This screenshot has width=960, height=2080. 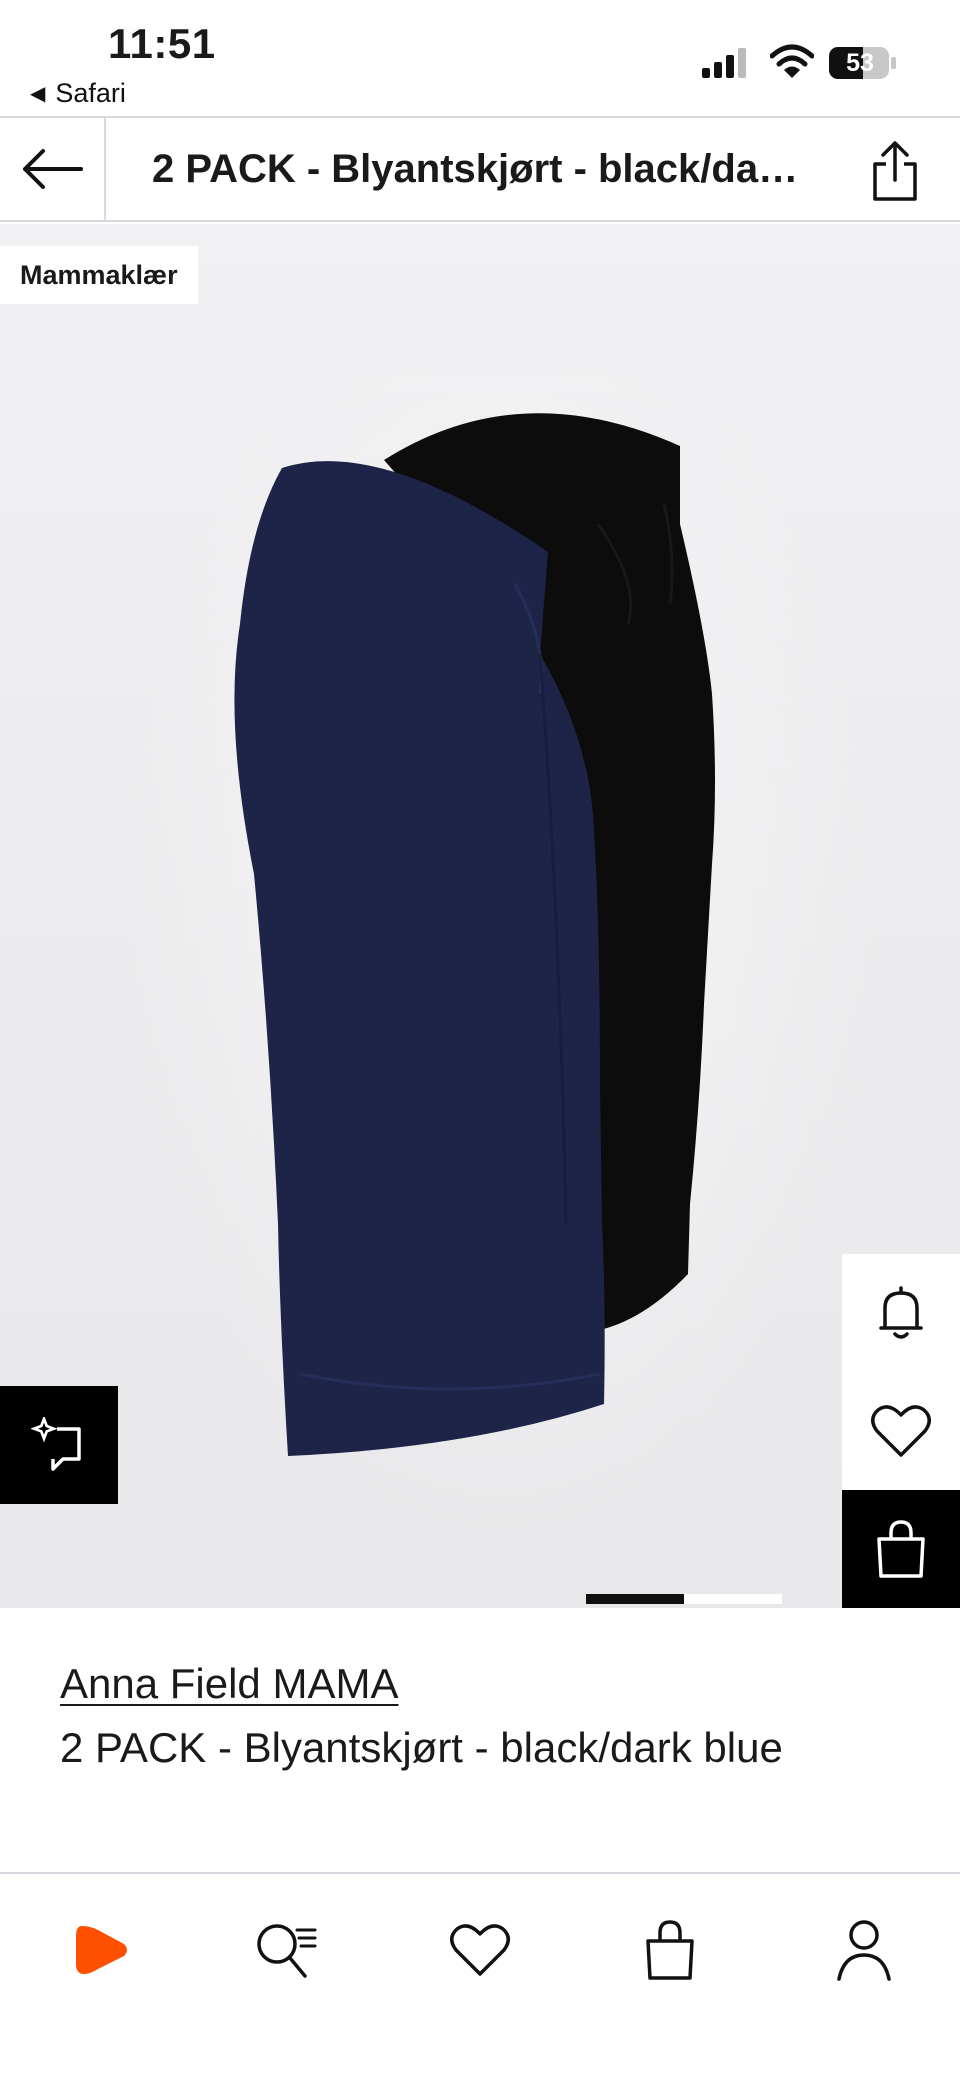 I want to click on profile-icon, so click(x=864, y=1950).